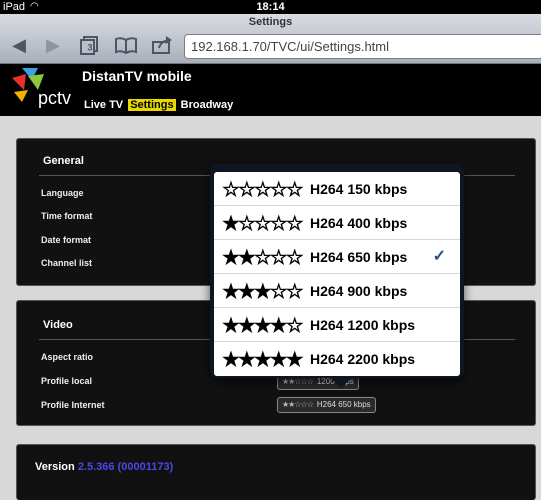  Describe the element at coordinates (359, 189) in the screenshot. I see `option-label: H264 150 kbps` at that location.